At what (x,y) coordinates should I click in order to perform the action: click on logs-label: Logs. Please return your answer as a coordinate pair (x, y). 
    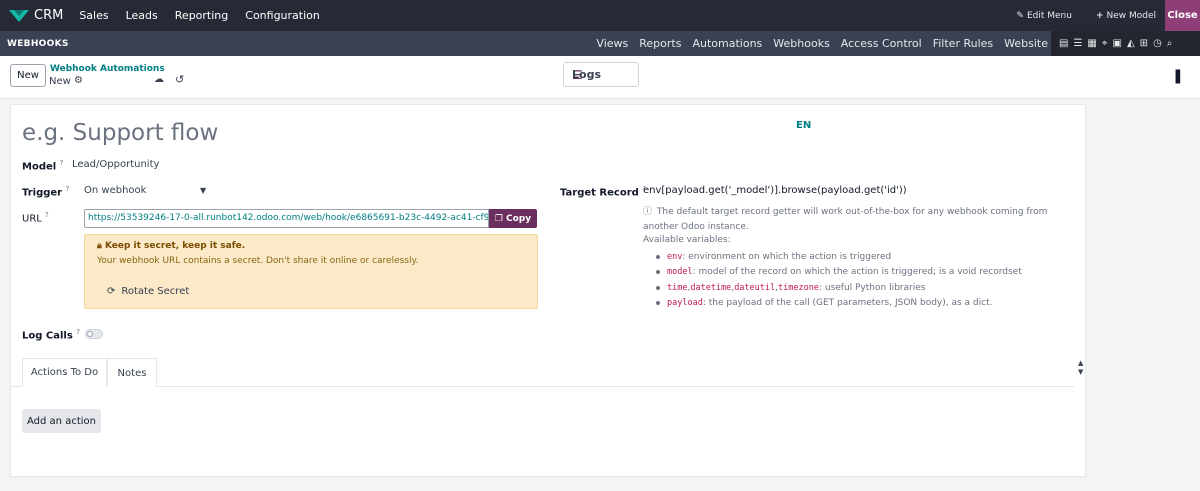
    Looking at the image, I should click on (586, 74).